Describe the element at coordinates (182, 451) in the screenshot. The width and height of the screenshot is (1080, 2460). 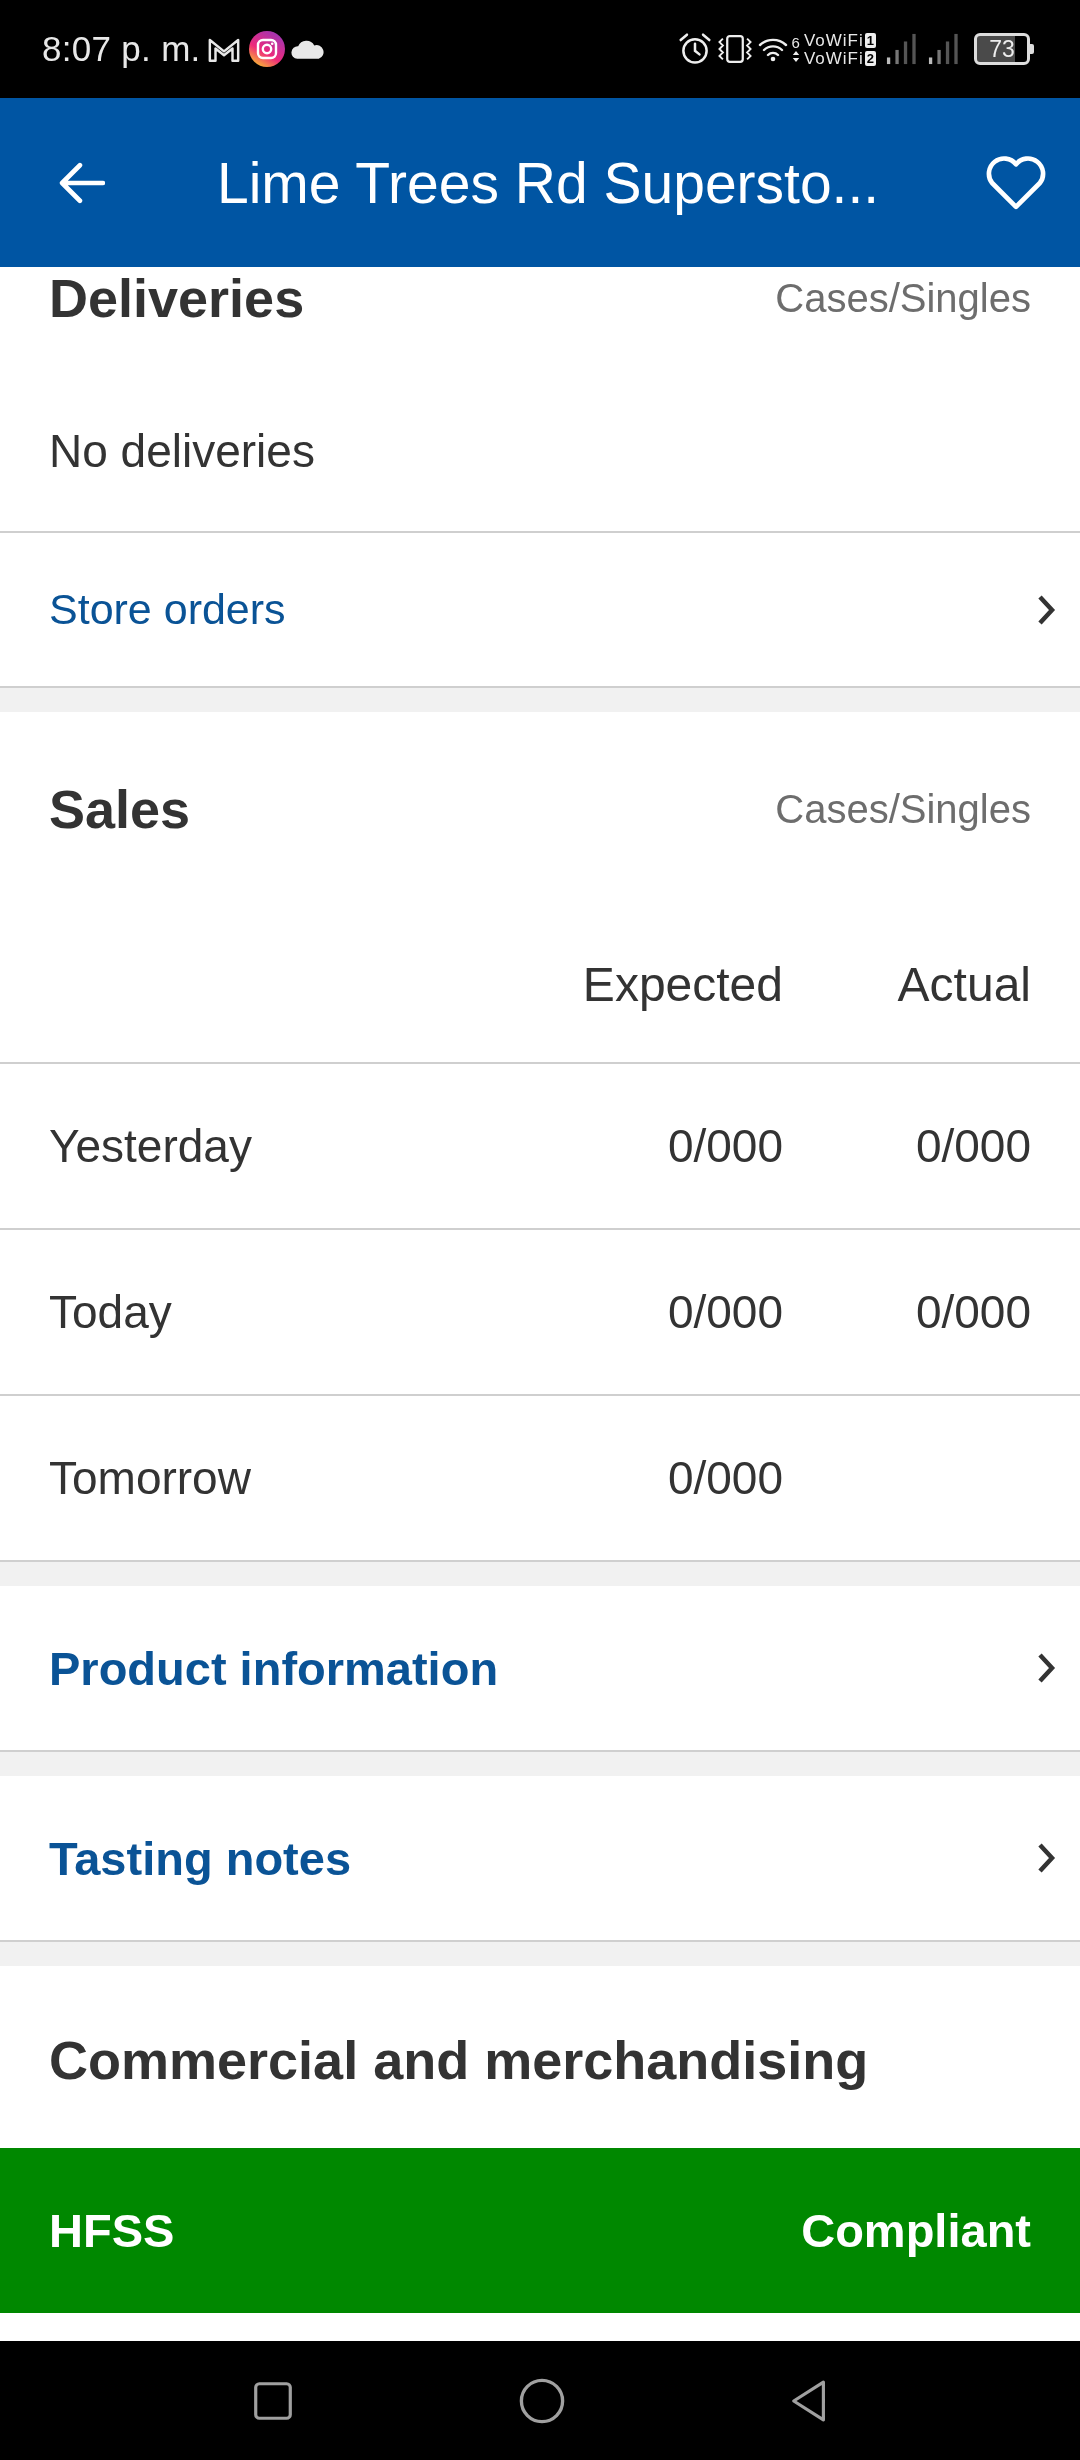
I see `empty-message: No deliveries` at that location.